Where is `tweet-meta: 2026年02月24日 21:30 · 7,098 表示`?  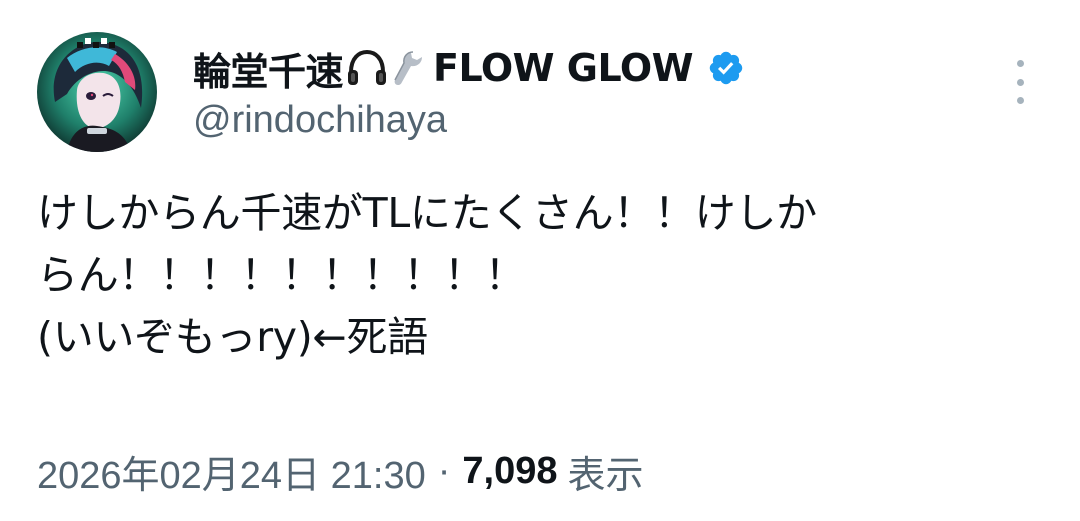 tweet-meta: 2026年02月24日 21:30 · 7,098 表示 is located at coordinates (340, 471).